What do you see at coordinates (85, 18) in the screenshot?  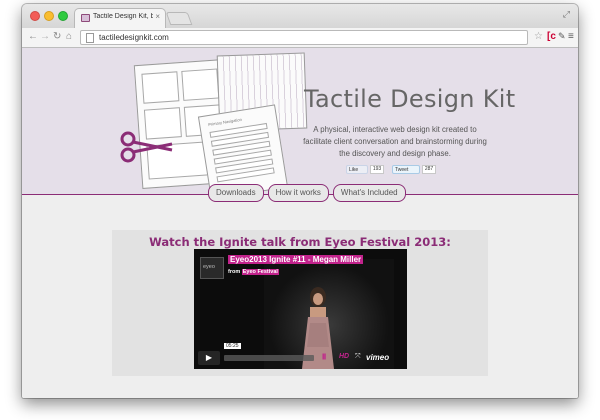 I see `favicon-icon` at bounding box center [85, 18].